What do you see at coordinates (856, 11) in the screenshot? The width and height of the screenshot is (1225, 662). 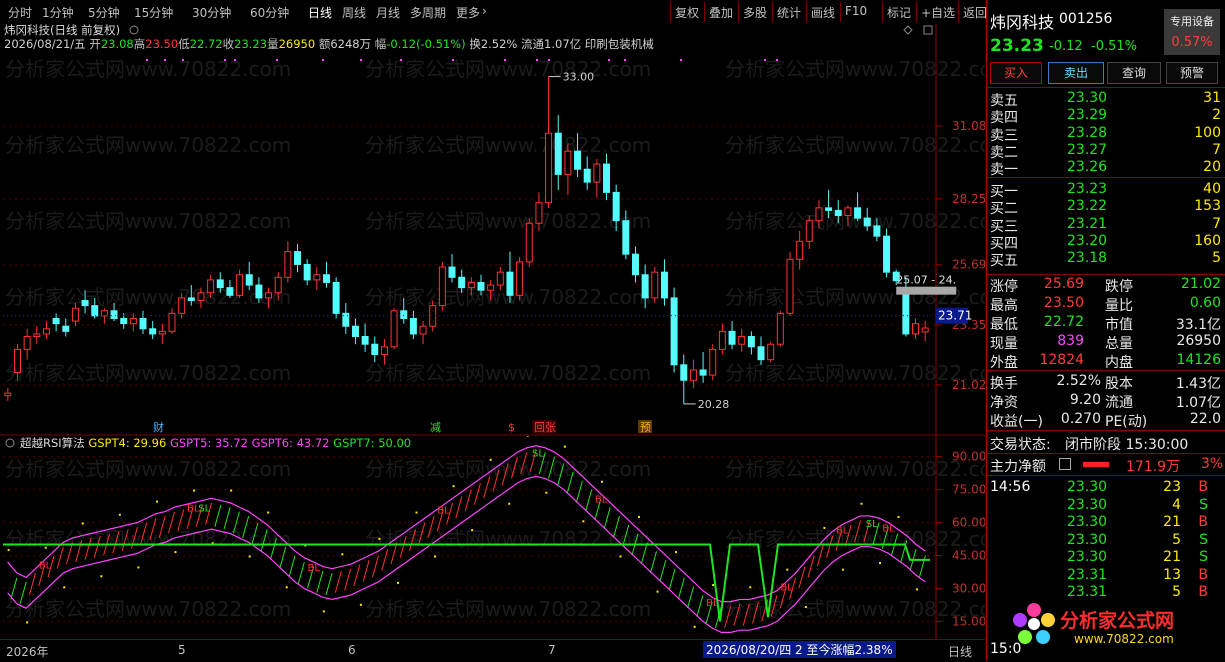 I see `toolbar-action: F10` at bounding box center [856, 11].